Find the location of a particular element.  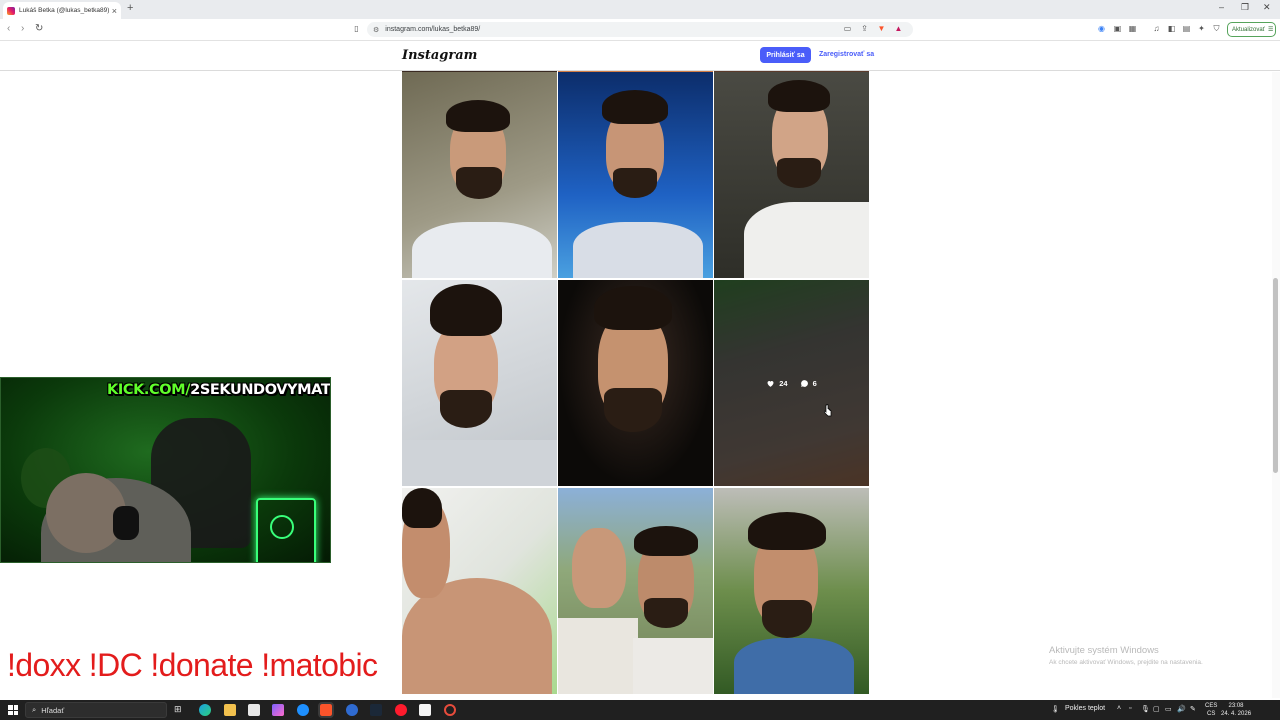

comments-count: 6 is located at coordinates (808, 383).